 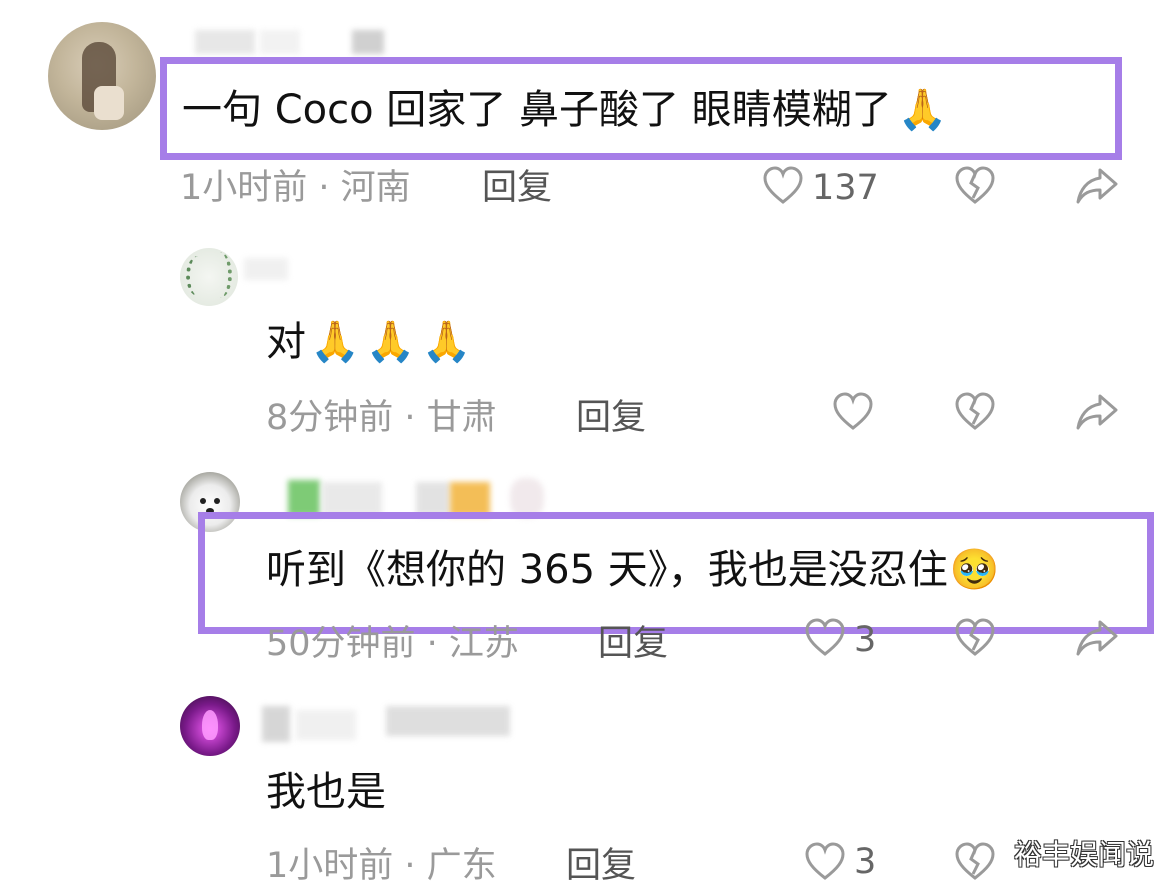 What do you see at coordinates (295, 188) in the screenshot?
I see `comment-meta: 1小时前 · 河南` at bounding box center [295, 188].